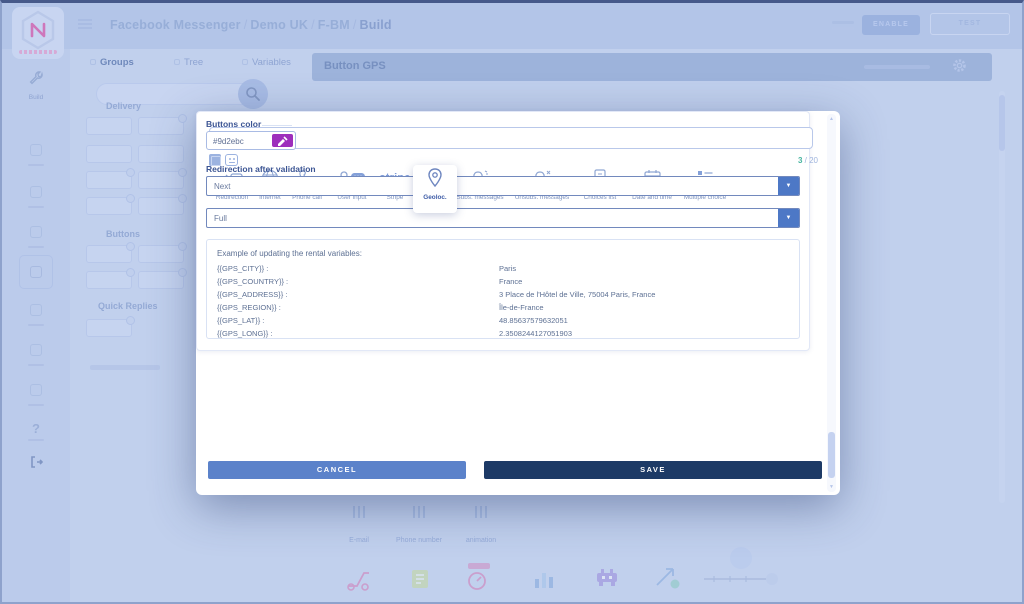  Describe the element at coordinates (392, 320) in the screenshot. I see `example-row: {{GPS_LAT}} :48.85637579632051` at that location.